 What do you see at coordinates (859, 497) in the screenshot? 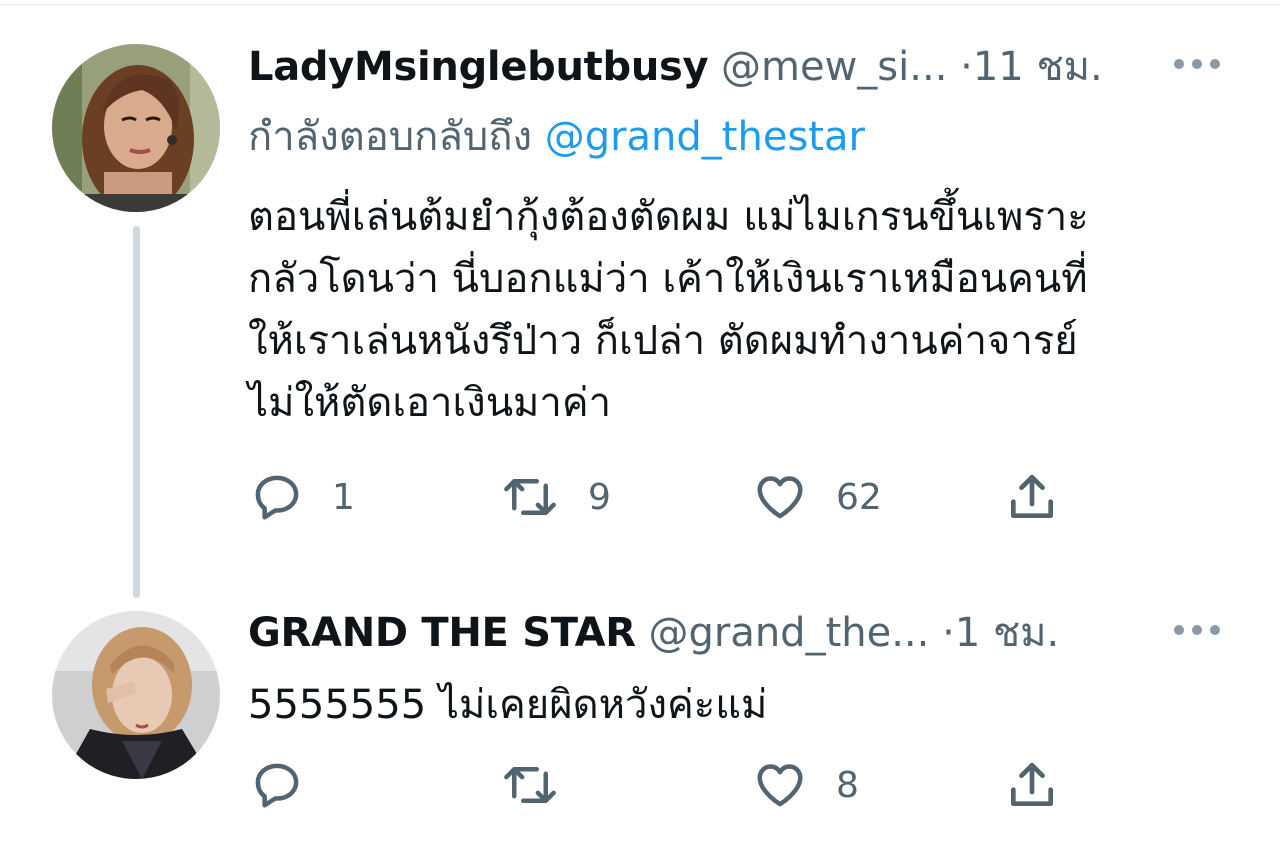
I see `like-count: 62` at bounding box center [859, 497].